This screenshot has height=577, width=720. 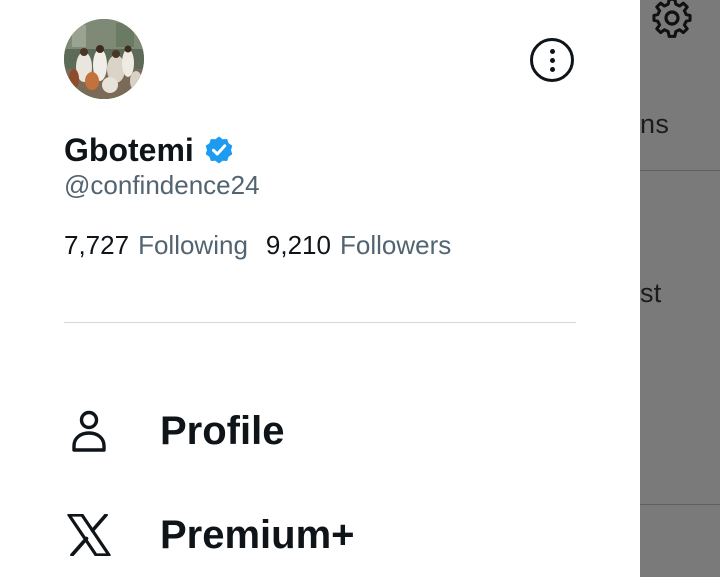 I want to click on followers-link: 9,210 Followers, so click(x=358, y=245).